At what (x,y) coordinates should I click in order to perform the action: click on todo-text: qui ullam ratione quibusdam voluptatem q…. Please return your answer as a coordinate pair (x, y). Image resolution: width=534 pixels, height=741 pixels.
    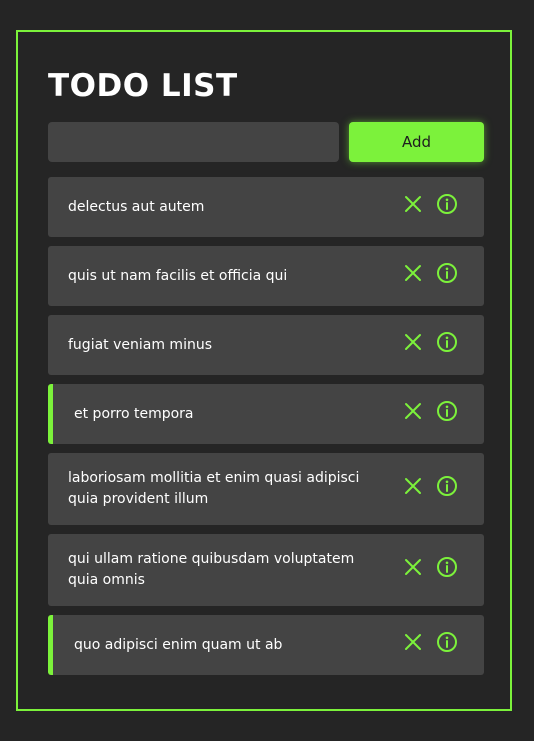
    Looking at the image, I should click on (211, 569).